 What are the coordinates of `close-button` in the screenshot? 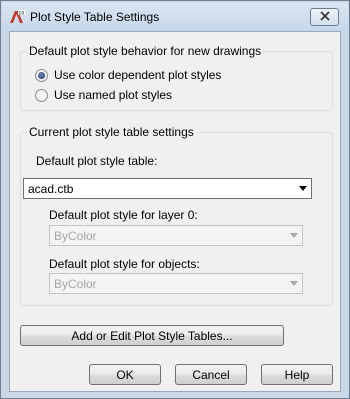 It's located at (324, 17).